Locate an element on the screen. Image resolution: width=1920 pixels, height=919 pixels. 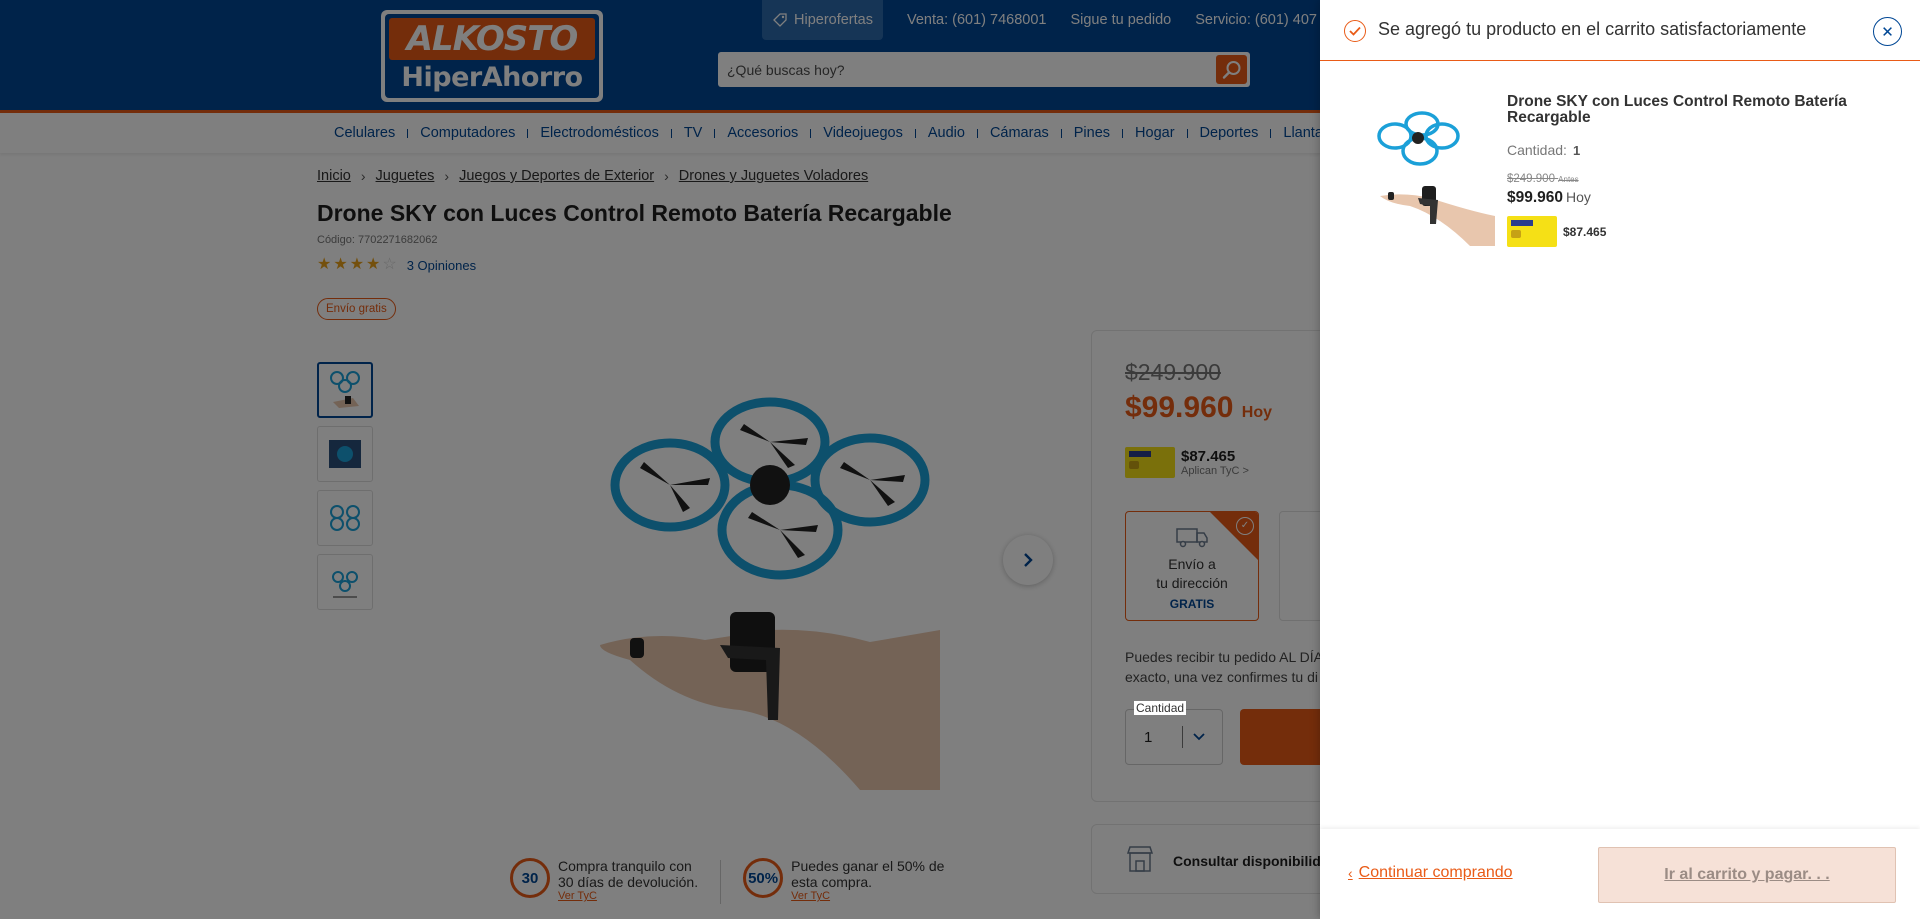
cart-old-price: $249.900 Antes is located at coordinates (1543, 179).